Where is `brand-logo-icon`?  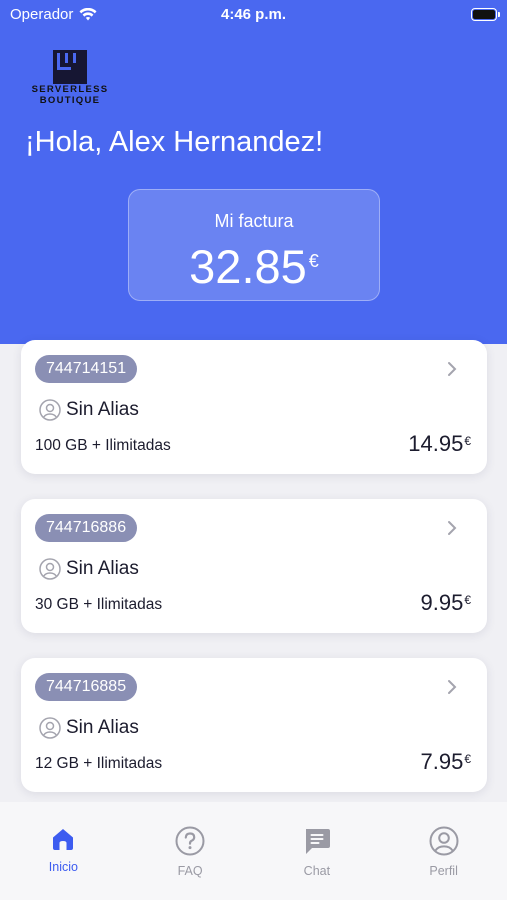 brand-logo-icon is located at coordinates (70, 67).